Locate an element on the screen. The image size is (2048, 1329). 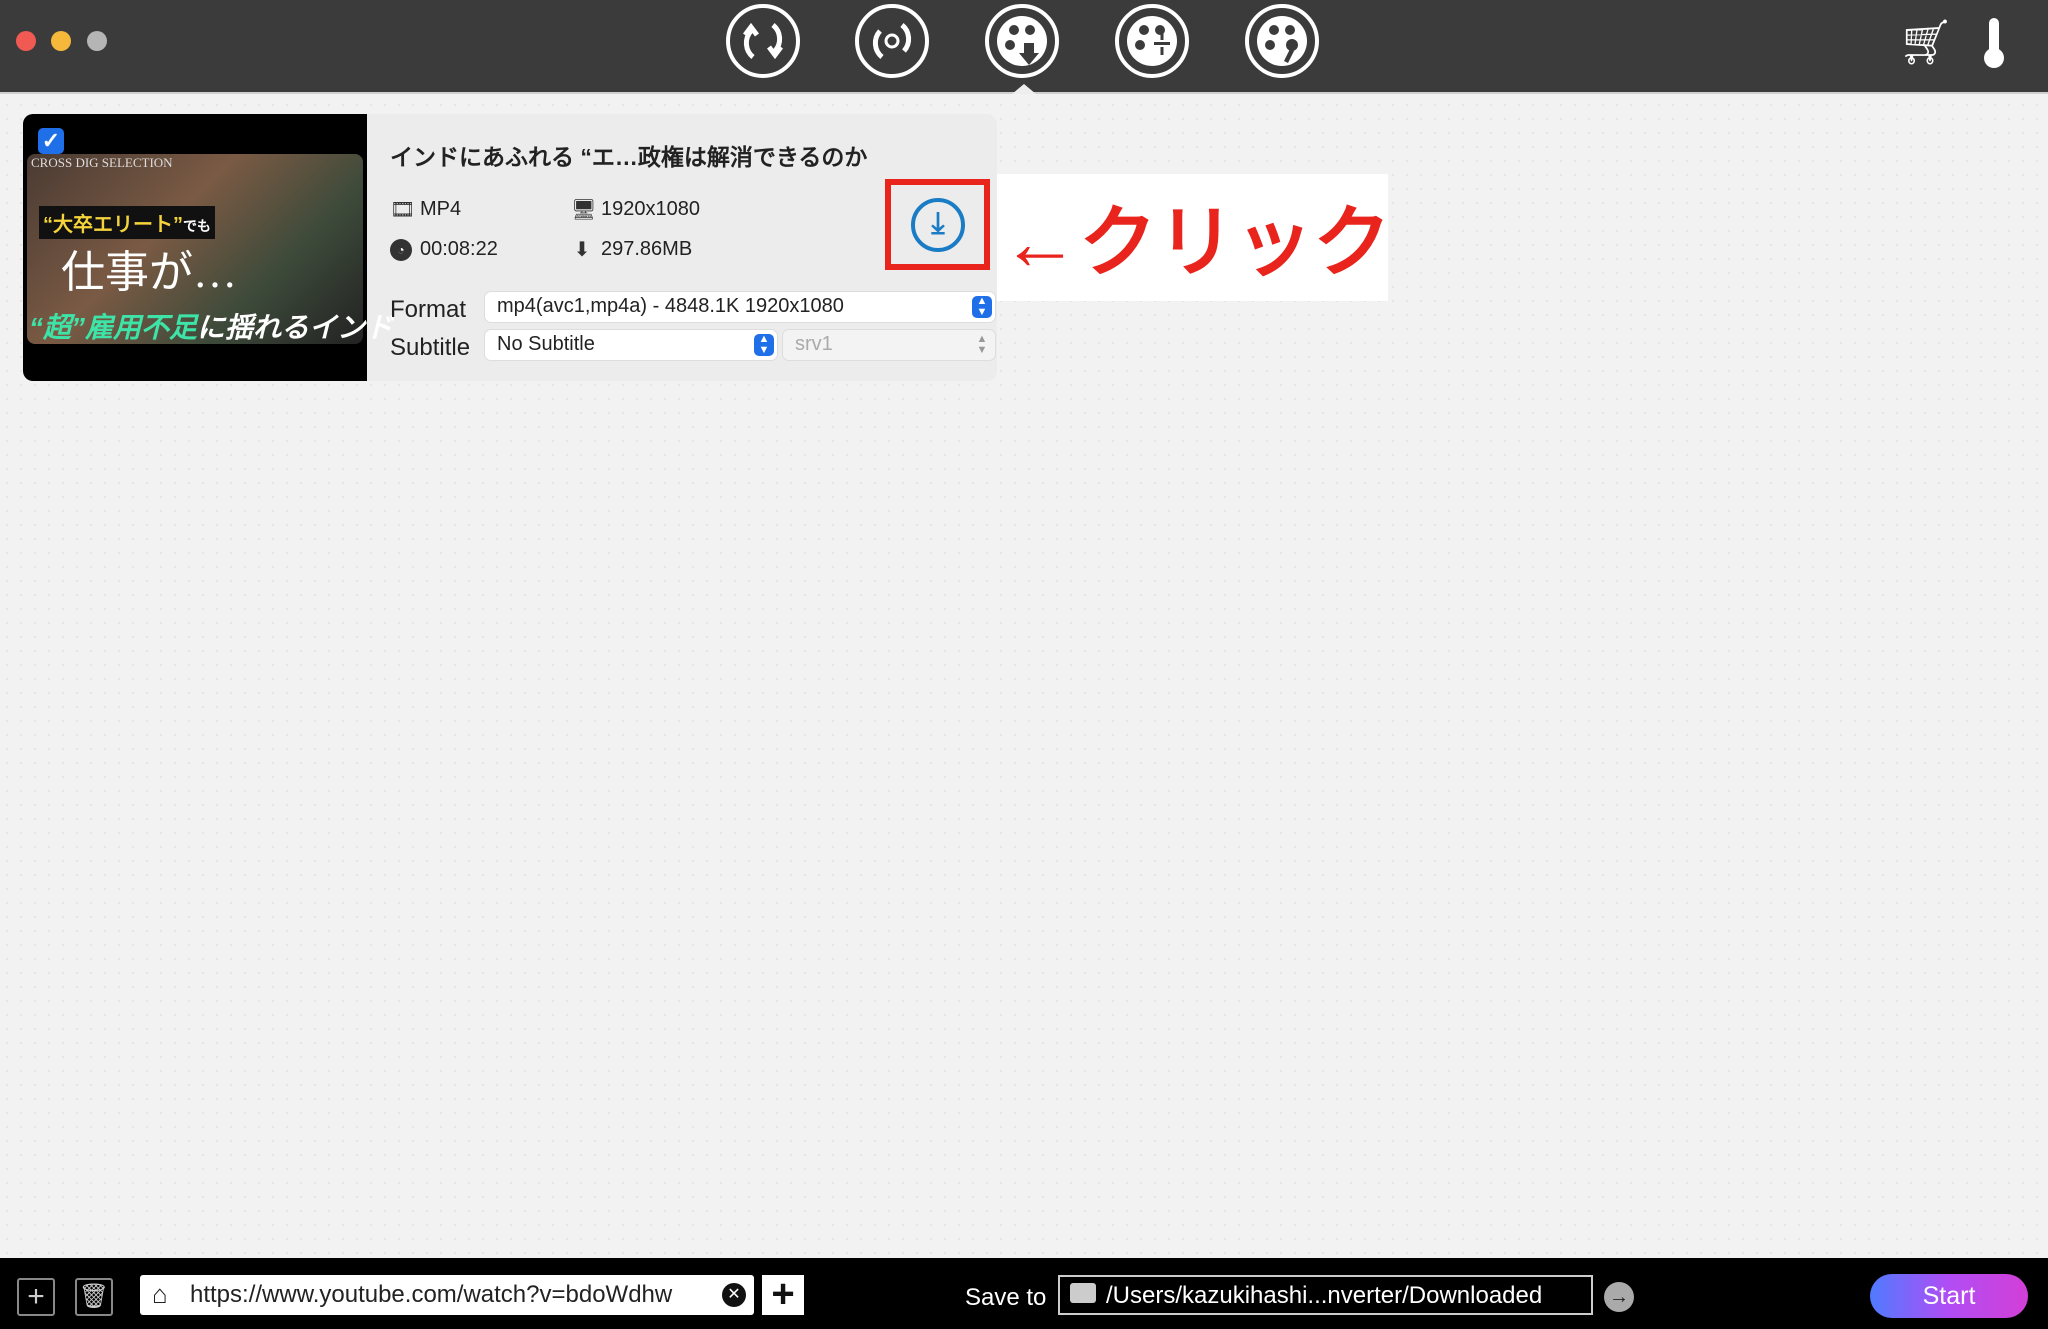
video-title: インドにあふれる “エ…政権は解消できるのか is located at coordinates (629, 157).